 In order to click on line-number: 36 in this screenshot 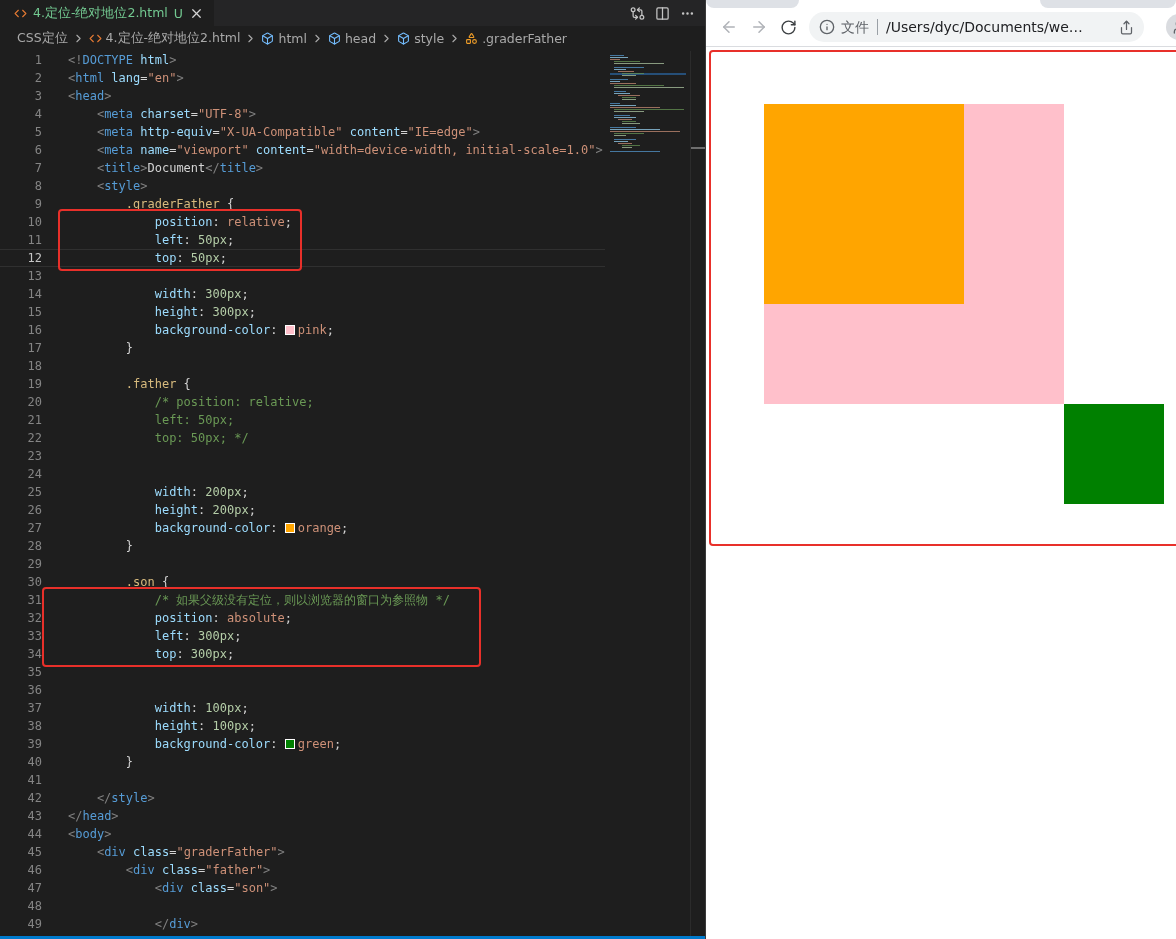, I will do `click(34, 690)`.